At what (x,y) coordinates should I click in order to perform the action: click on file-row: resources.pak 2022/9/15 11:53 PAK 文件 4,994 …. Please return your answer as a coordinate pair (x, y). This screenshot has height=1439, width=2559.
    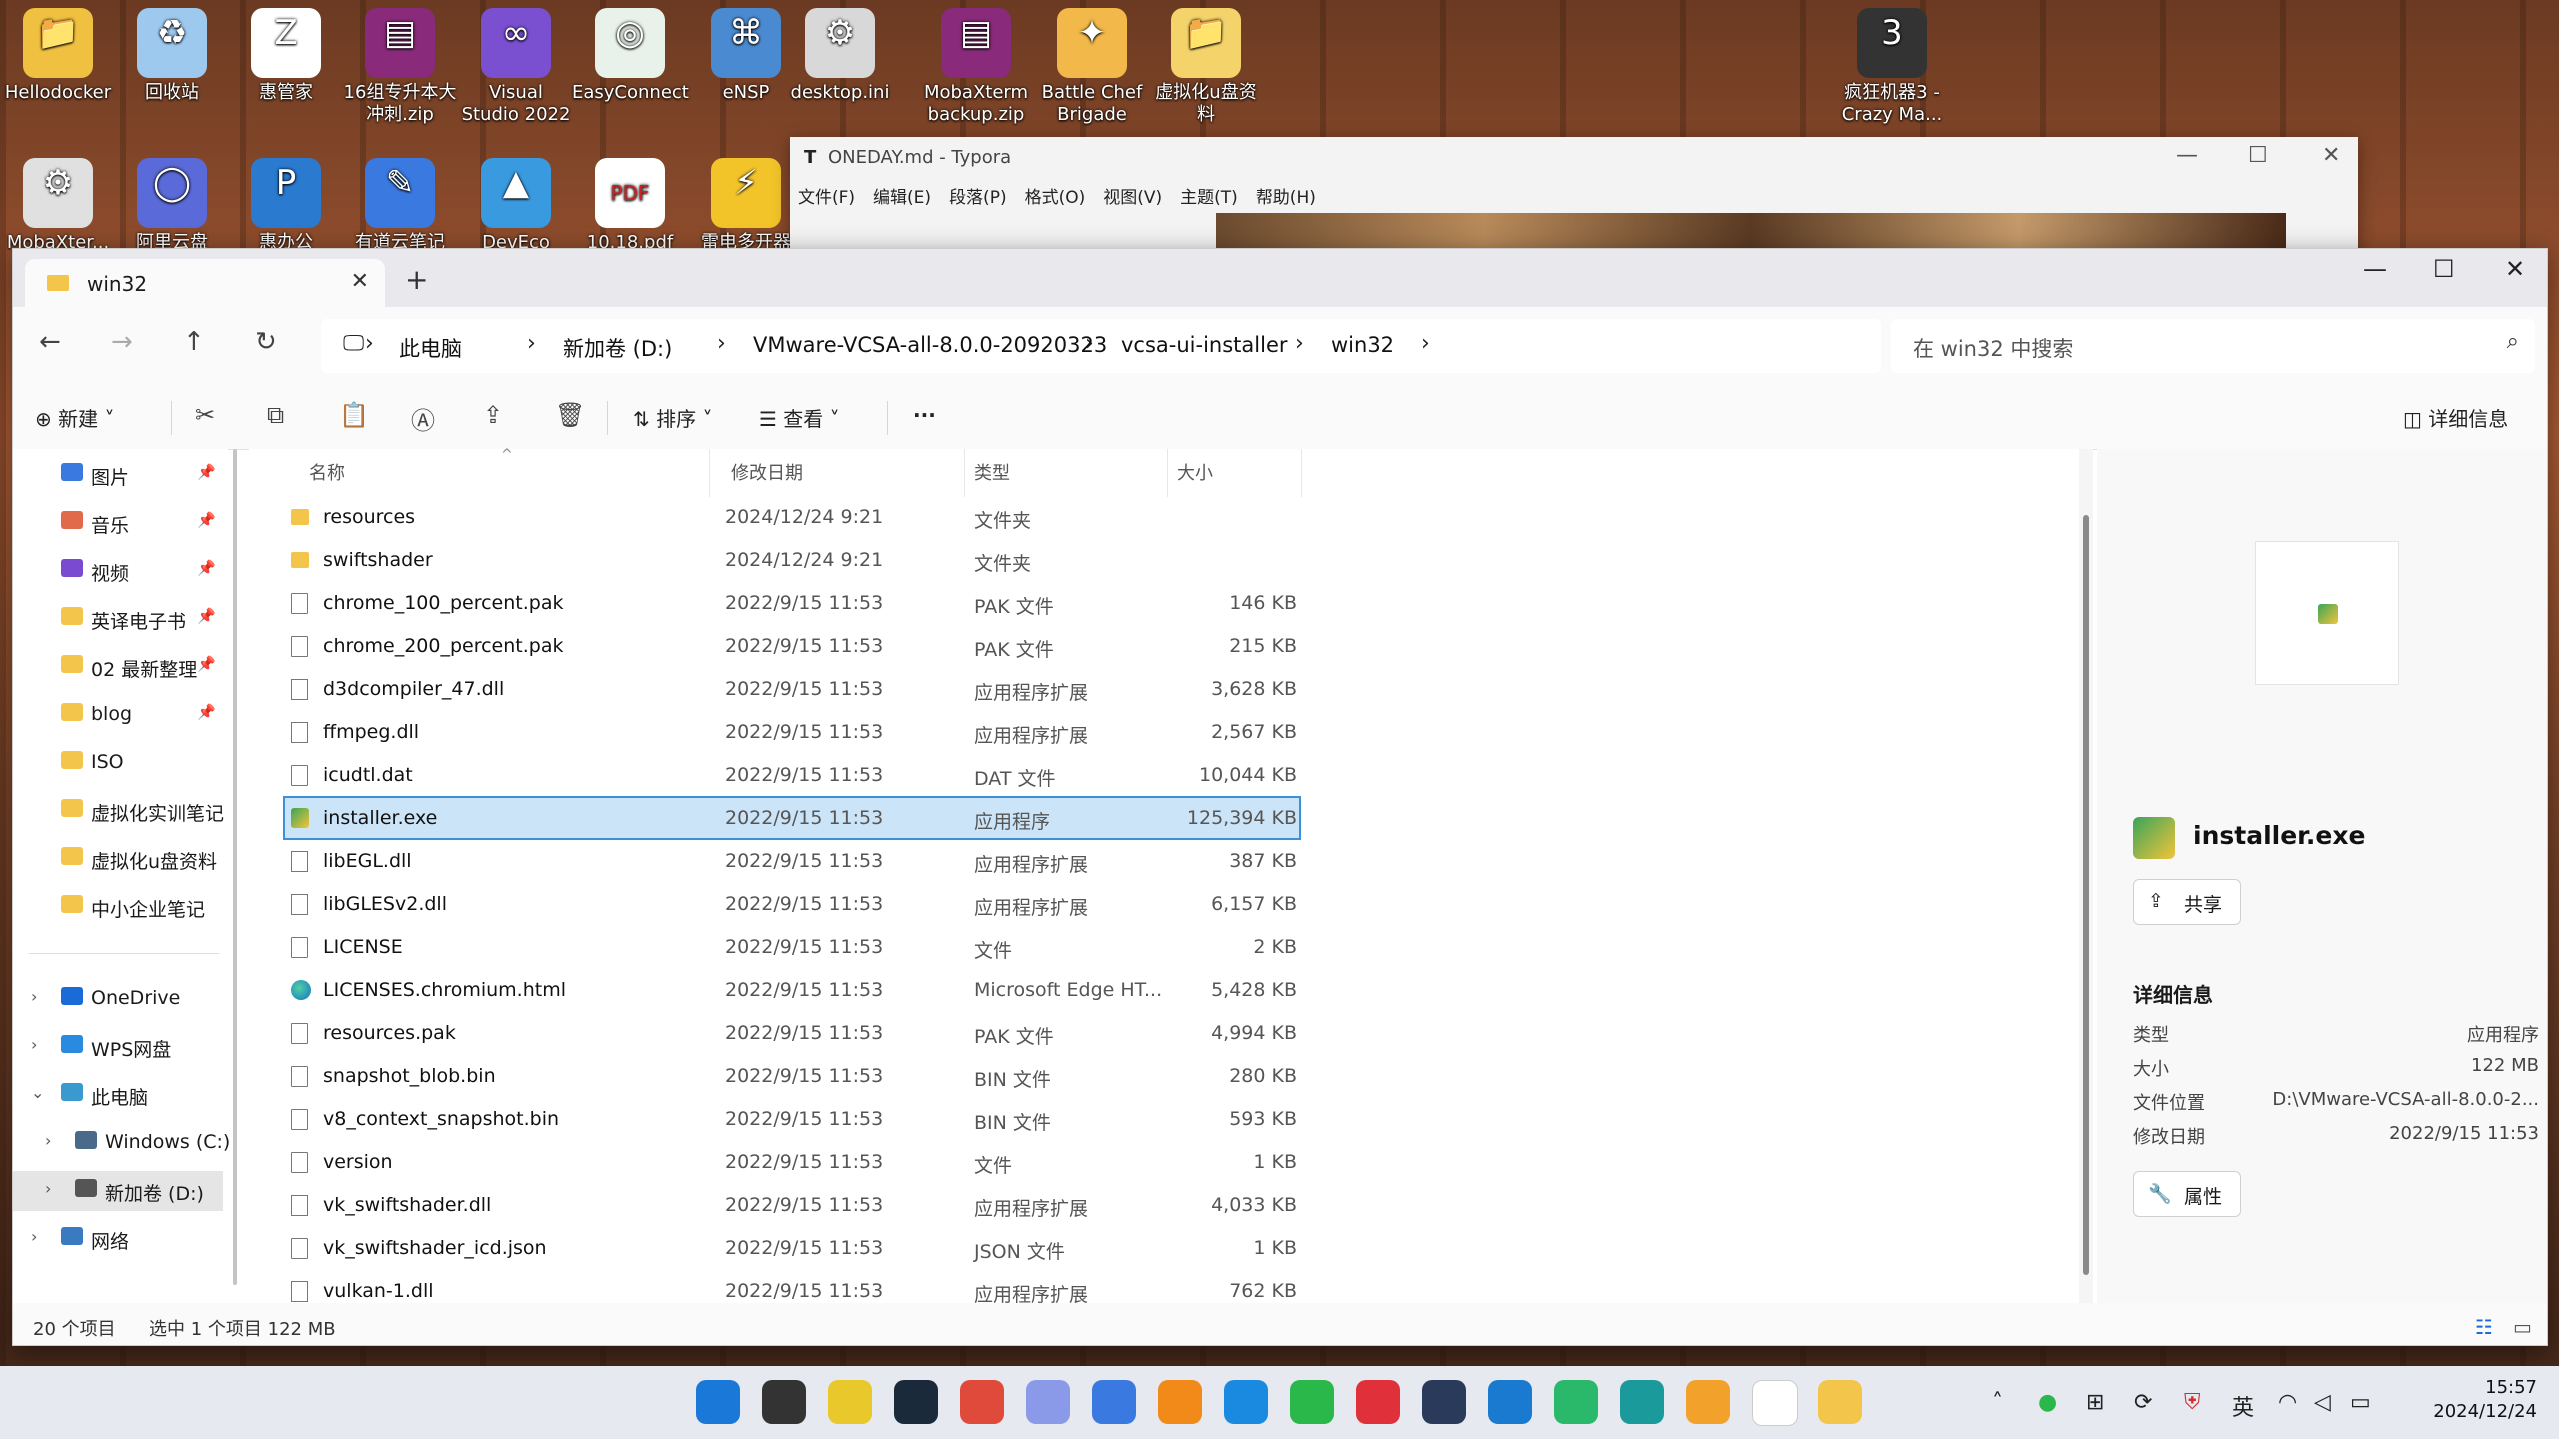
    Looking at the image, I should click on (792, 1033).